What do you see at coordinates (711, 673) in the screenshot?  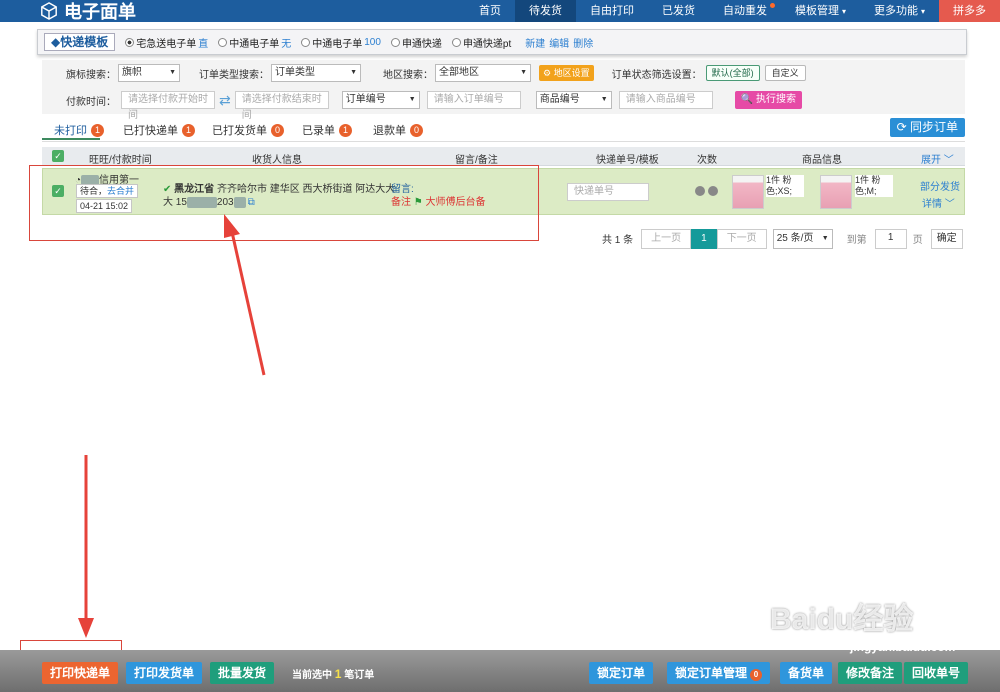 I see `lock-manage-label: 锁定订单管理` at bounding box center [711, 673].